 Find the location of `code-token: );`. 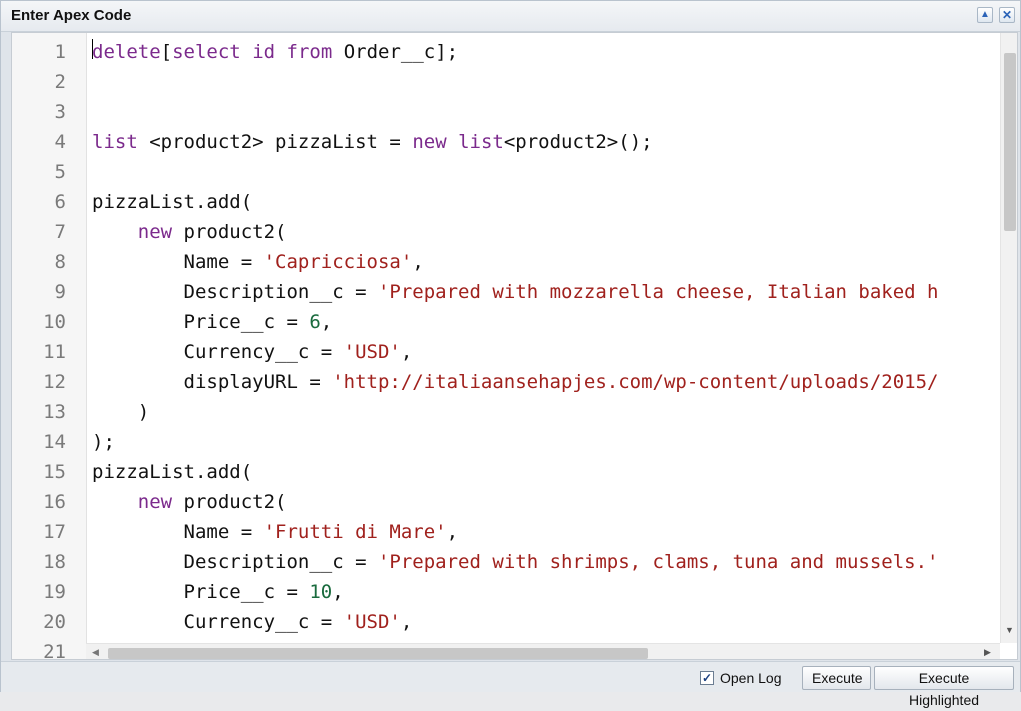

code-token: ); is located at coordinates (103, 442).